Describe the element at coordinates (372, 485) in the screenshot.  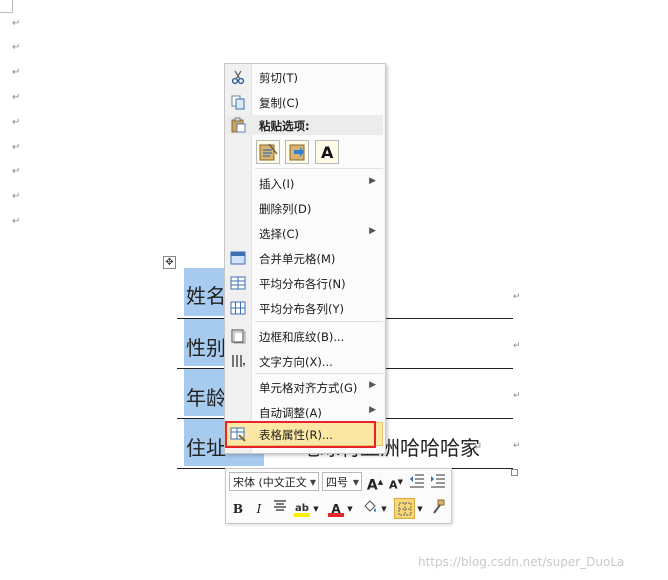
I see `grow-font-icon: A` at that location.